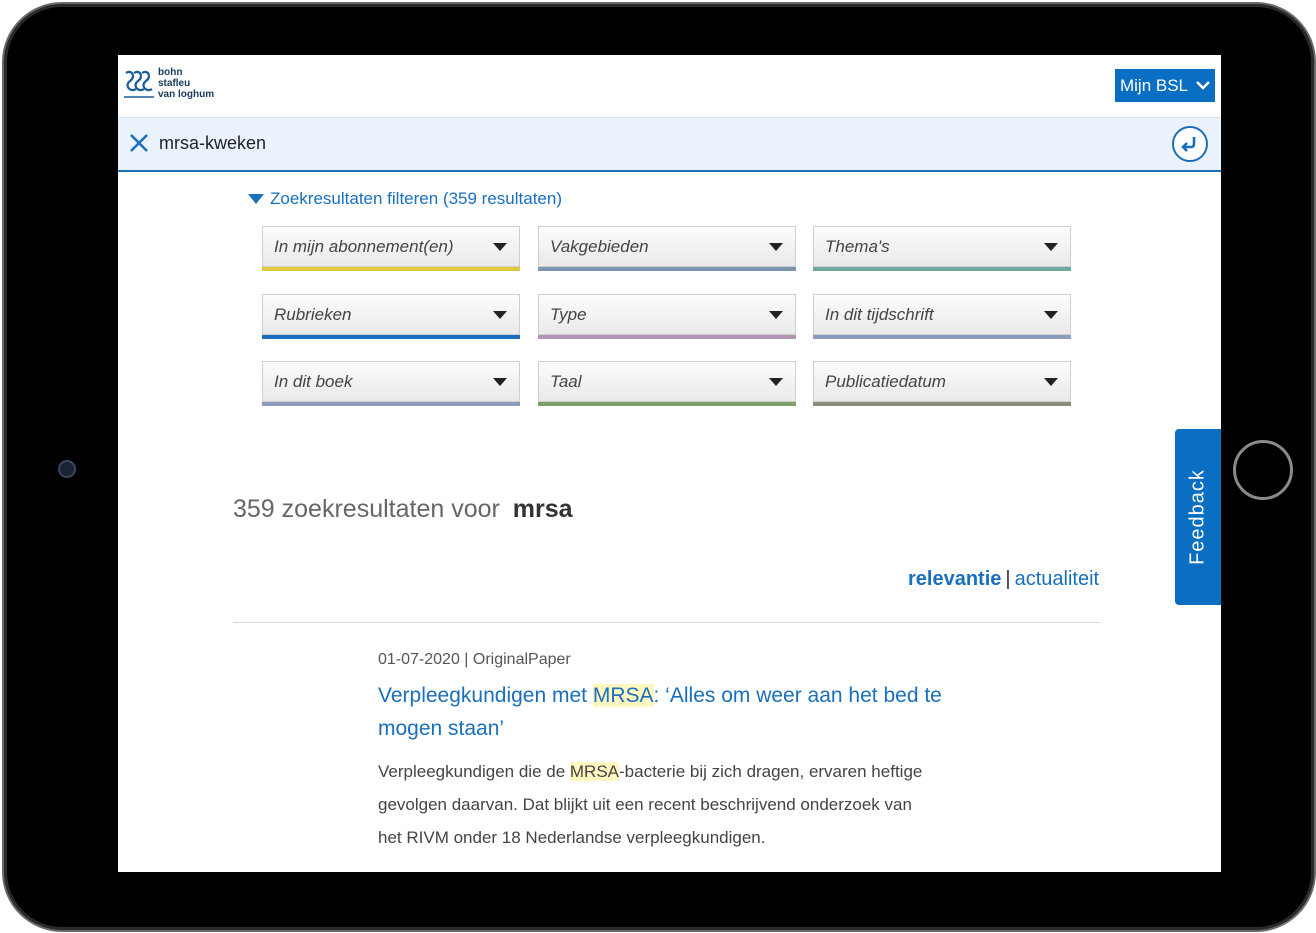  What do you see at coordinates (364, 246) in the screenshot?
I see `dropdown-label: In mijn abonnement(en)` at bounding box center [364, 246].